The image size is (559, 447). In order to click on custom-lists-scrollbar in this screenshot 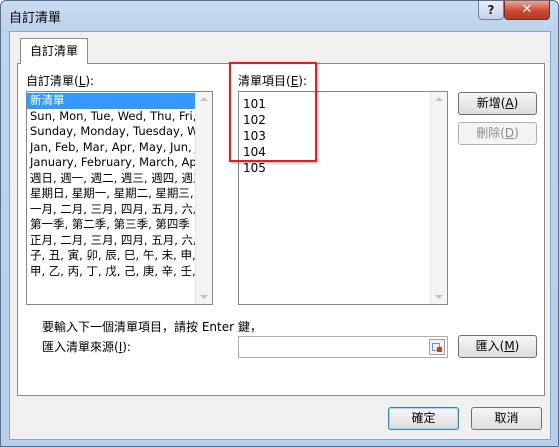, I will do `click(203, 198)`.